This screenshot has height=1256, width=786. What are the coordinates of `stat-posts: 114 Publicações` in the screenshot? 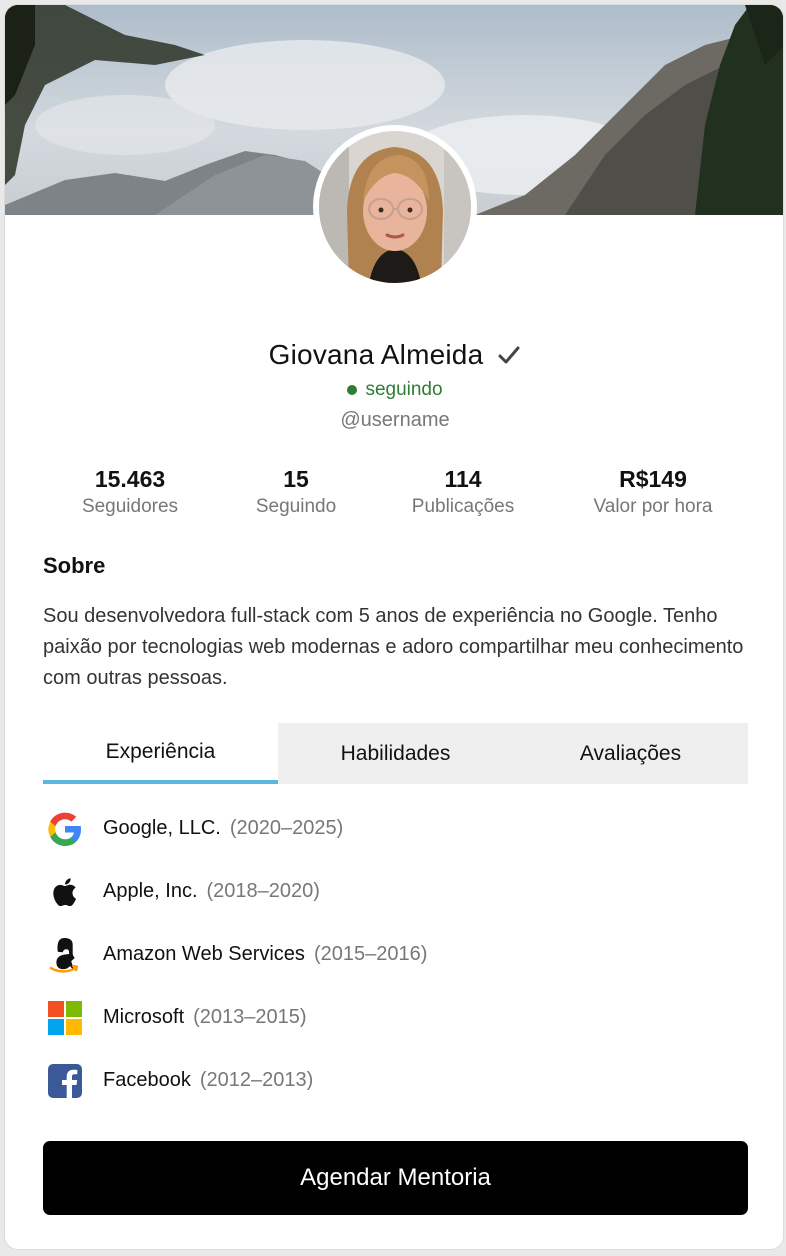 It's located at (463, 493).